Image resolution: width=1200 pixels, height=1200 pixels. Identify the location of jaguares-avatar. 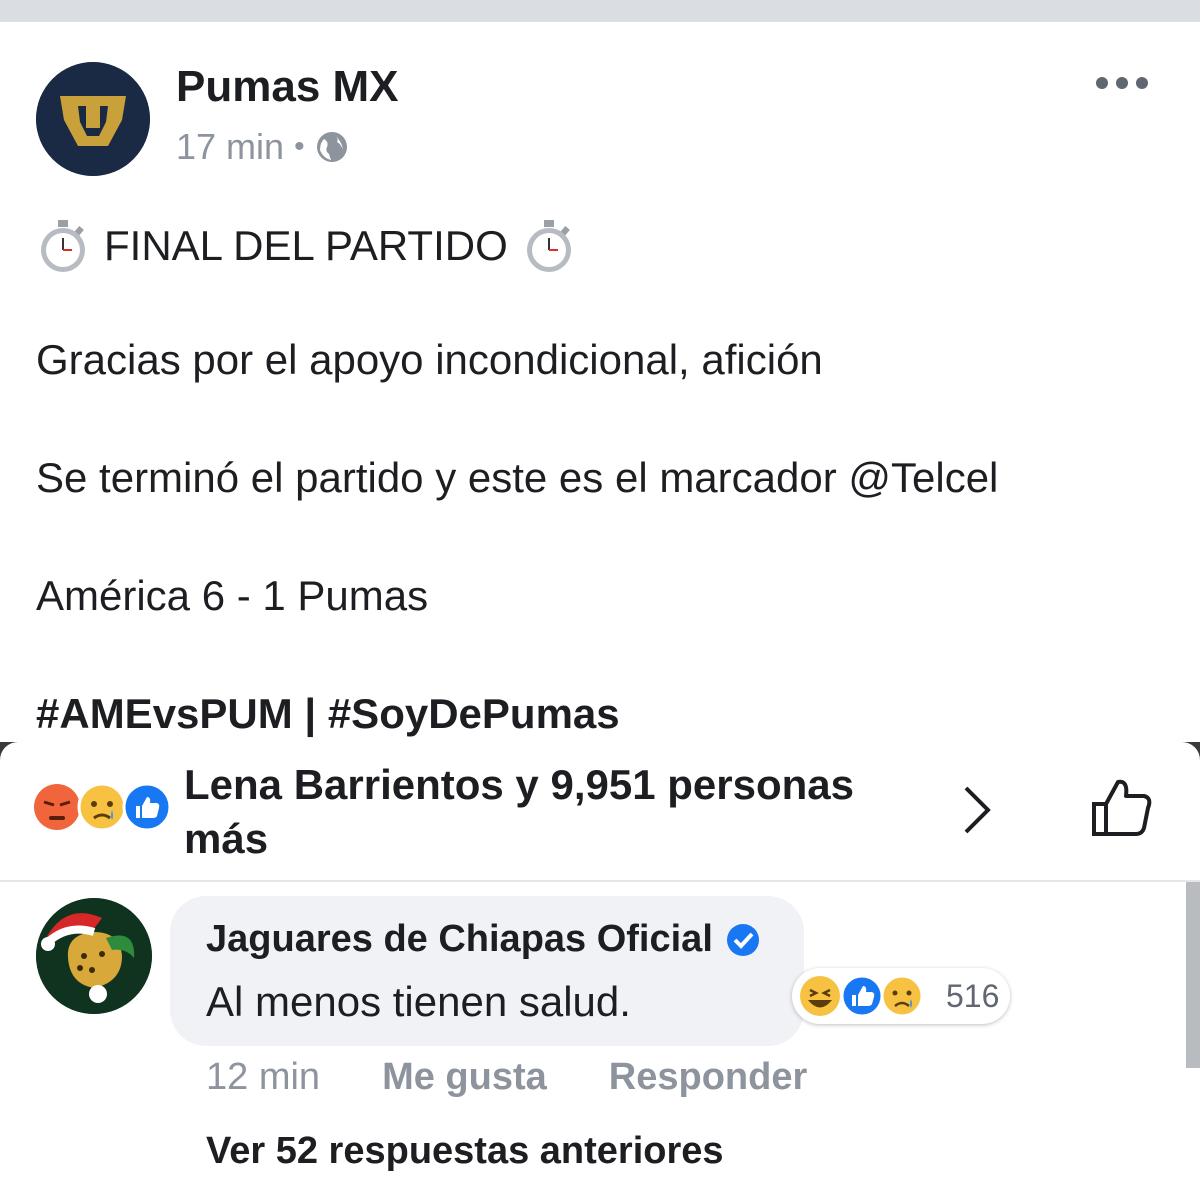
(94, 956).